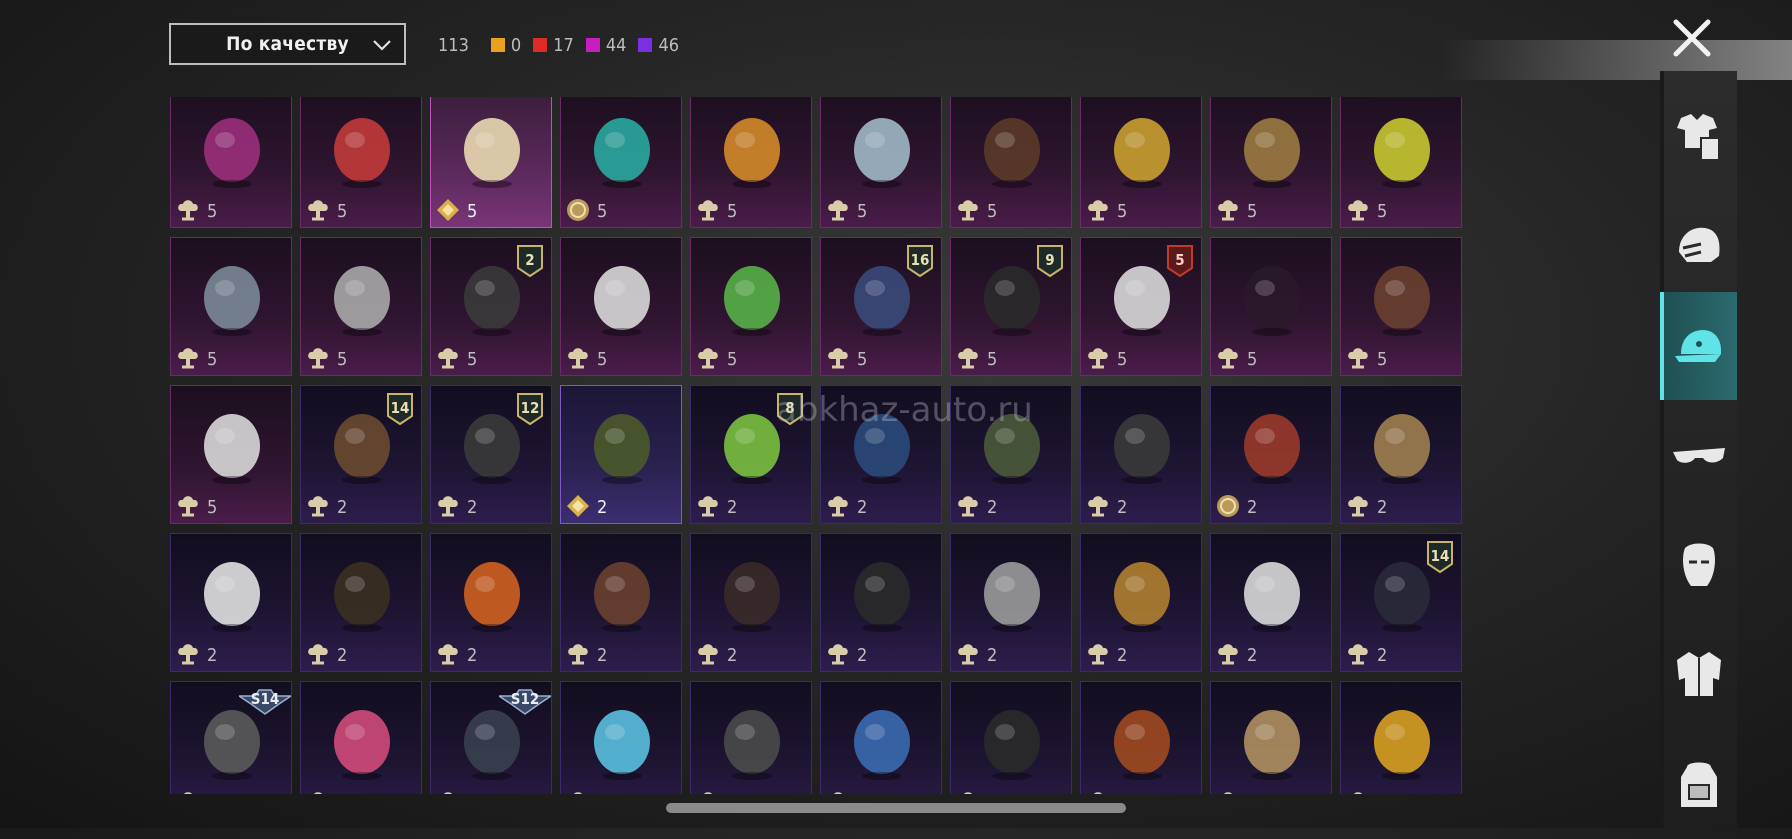 This screenshot has width=1792, height=839. Describe the element at coordinates (1698, 136) in the screenshot. I see `category-outfit` at that location.